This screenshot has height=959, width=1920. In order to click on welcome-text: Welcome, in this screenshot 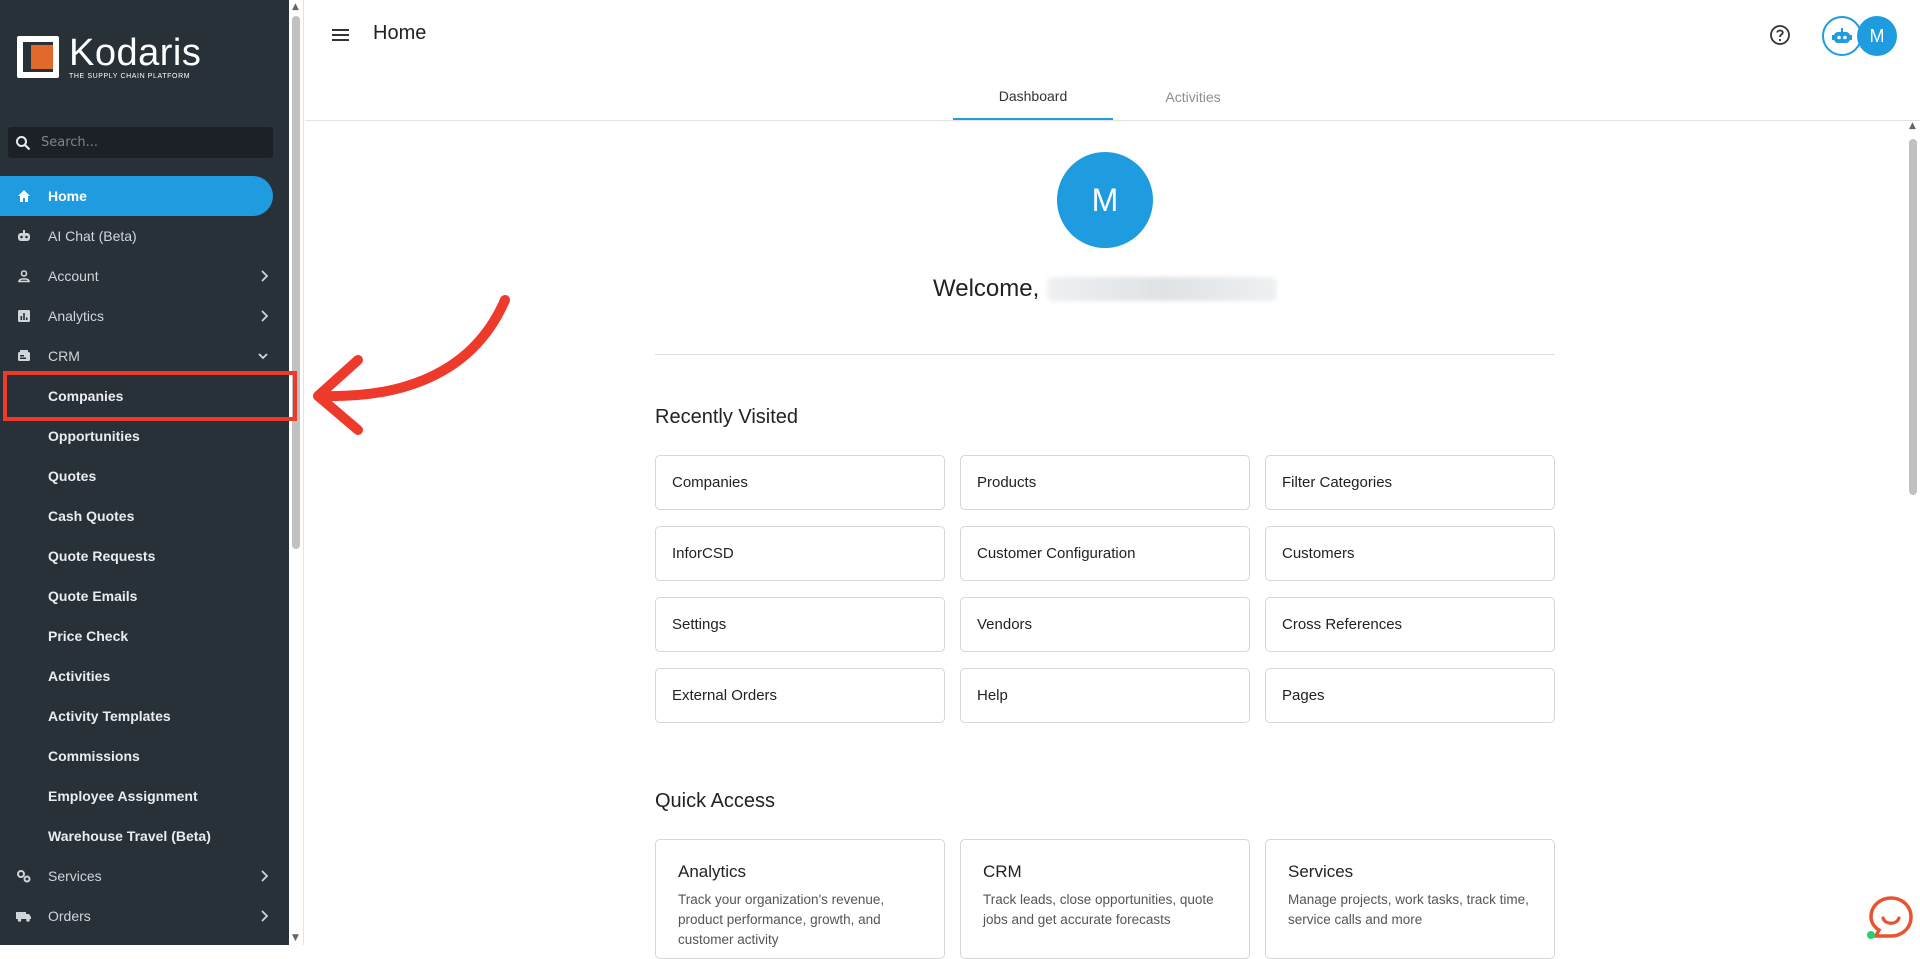, I will do `click(986, 288)`.